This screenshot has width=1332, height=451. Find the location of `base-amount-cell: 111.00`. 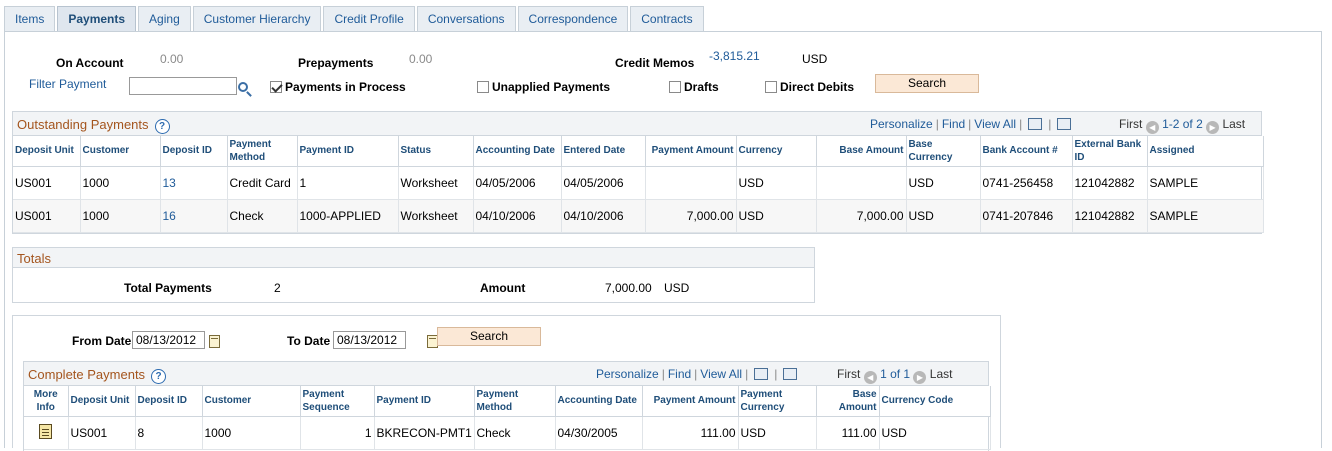

base-amount-cell: 111.00 is located at coordinates (848, 433).